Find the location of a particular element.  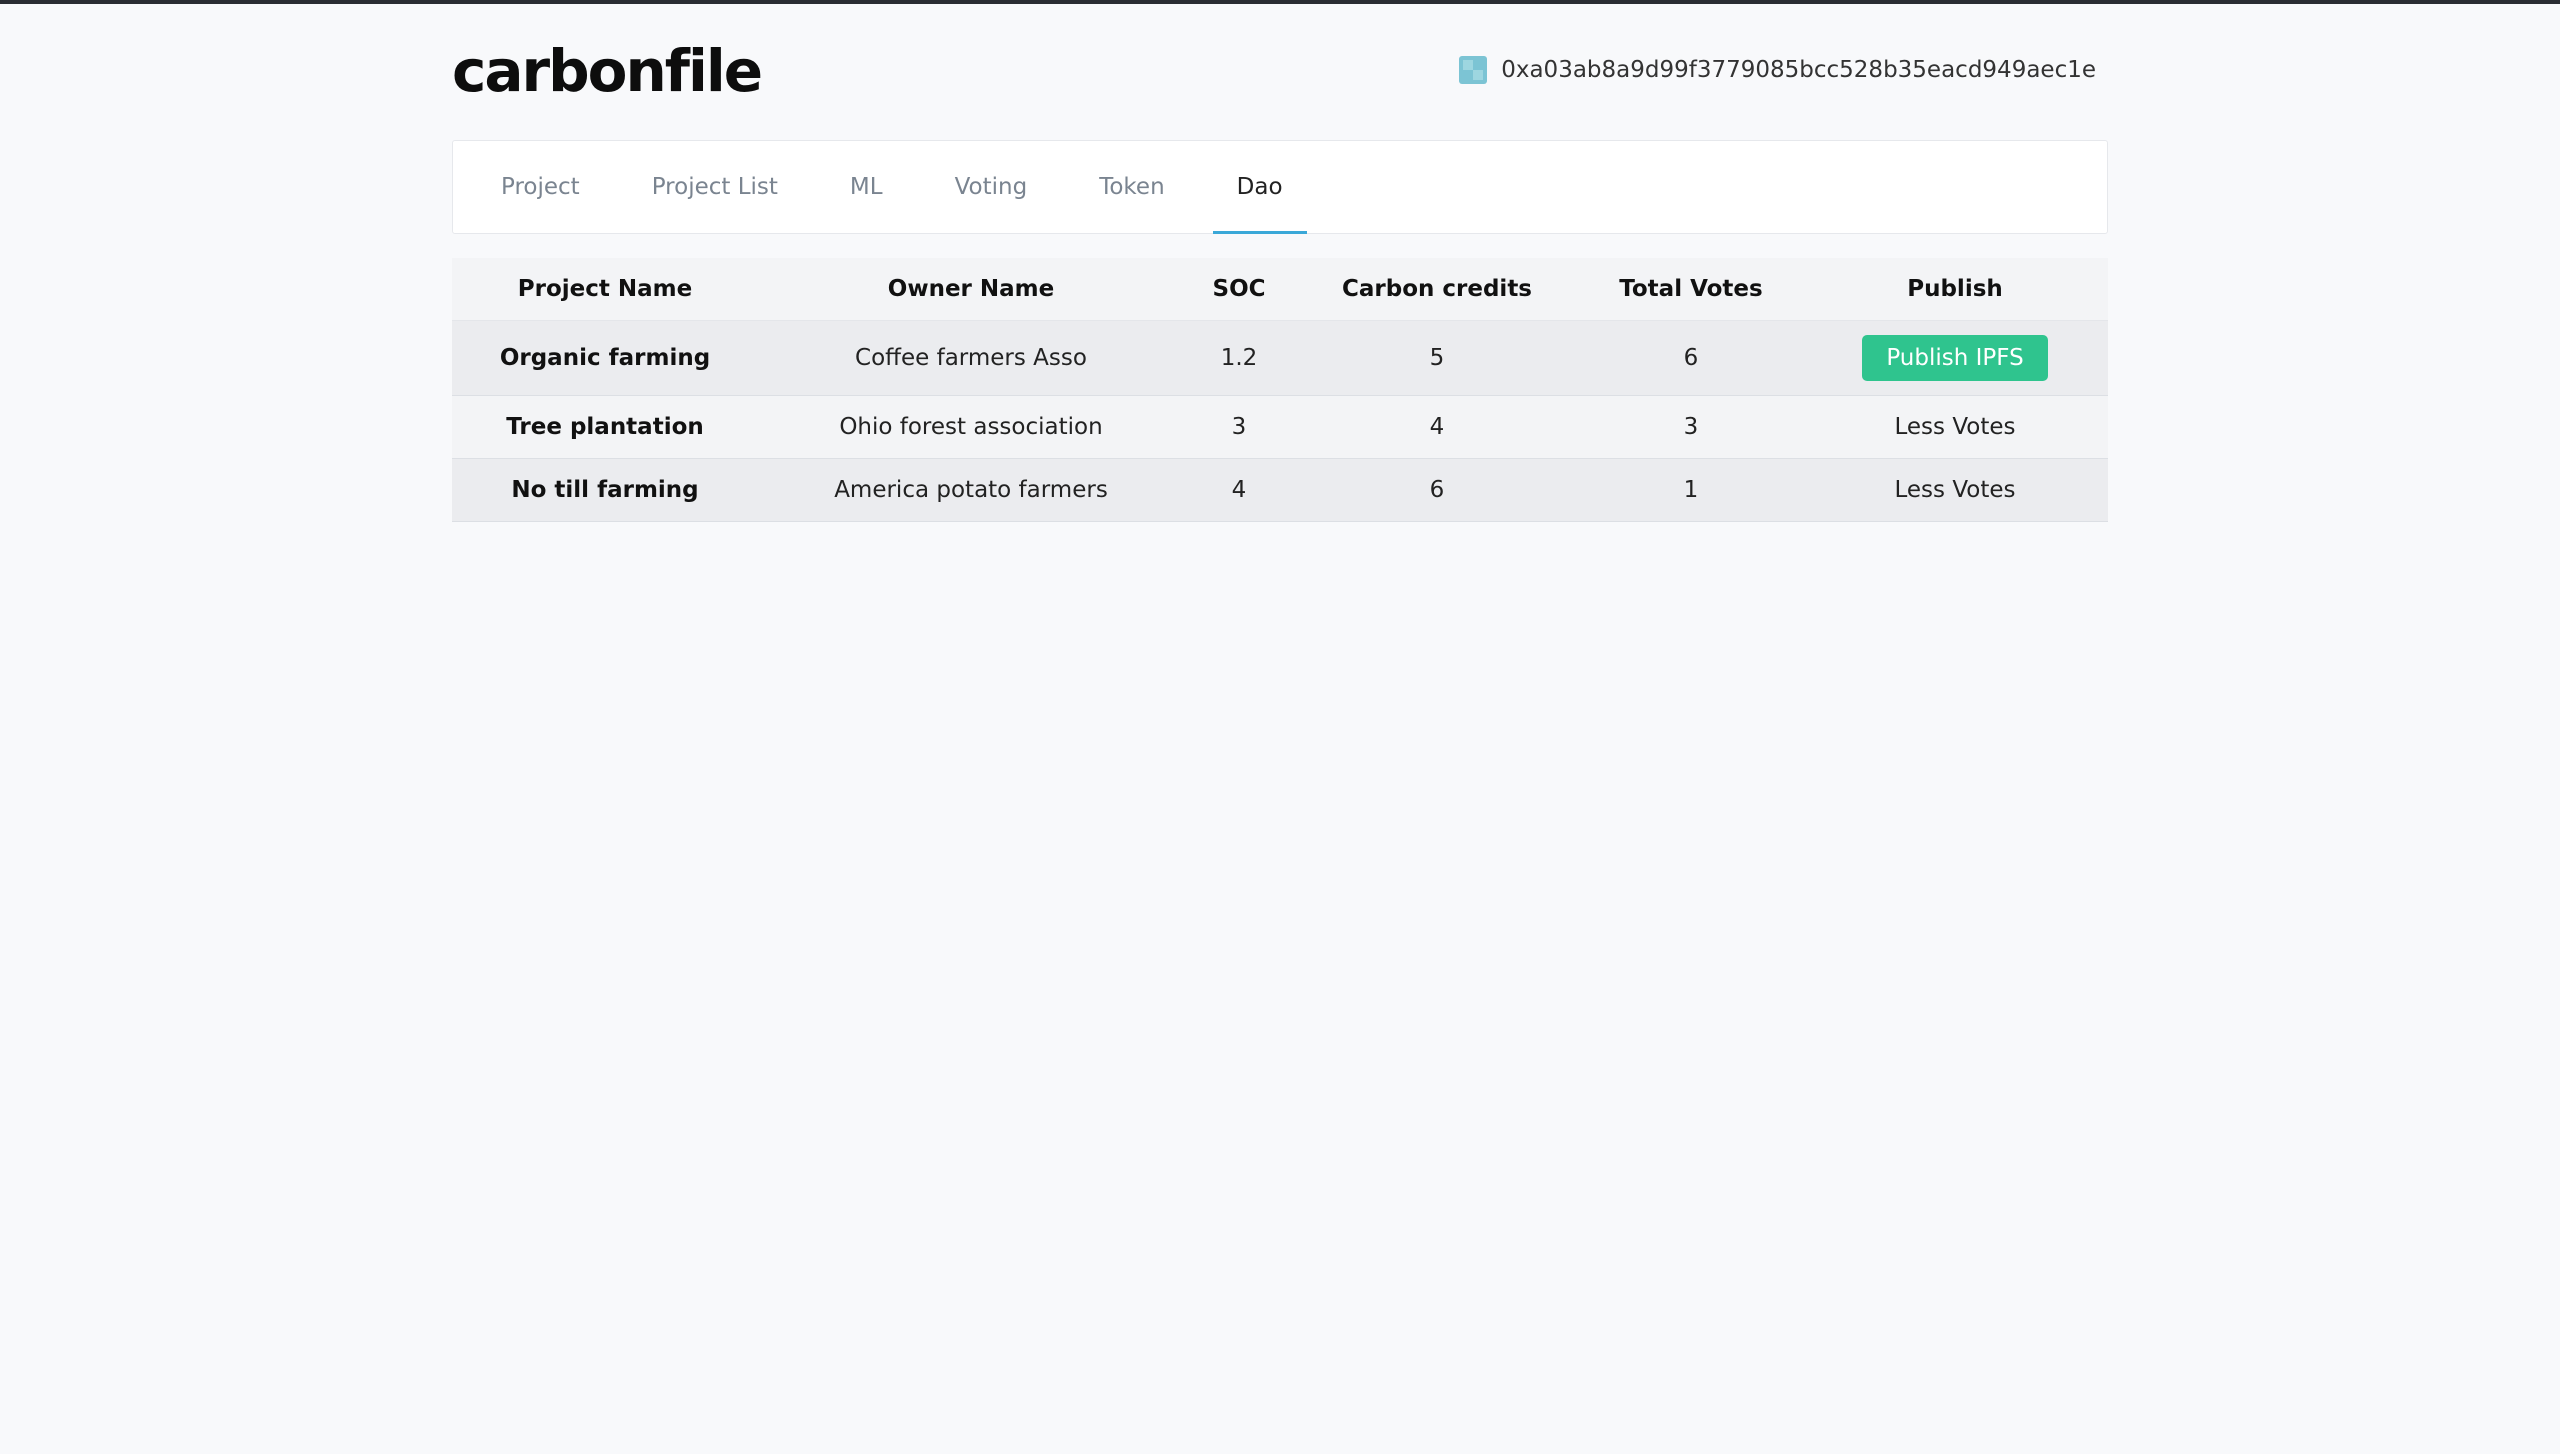

tab-bar: Project Project List ML Voting Token Dao is located at coordinates (1280, 187).